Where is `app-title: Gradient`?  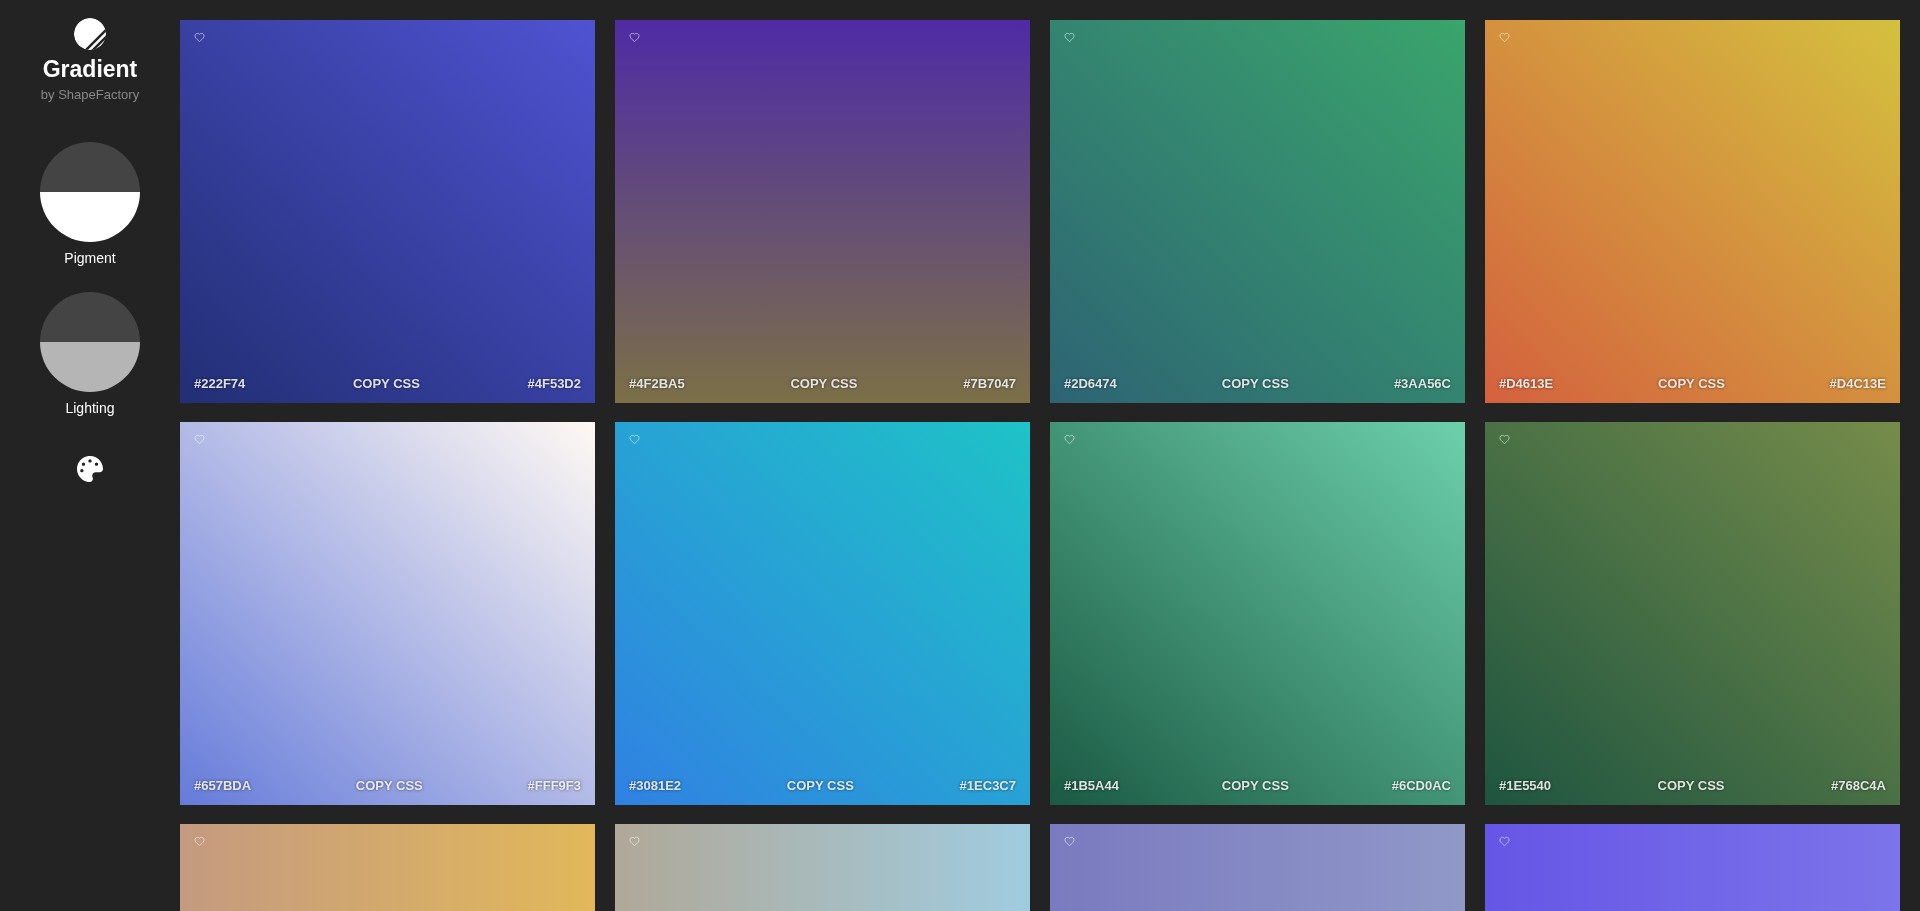
app-title: Gradient is located at coordinates (90, 69).